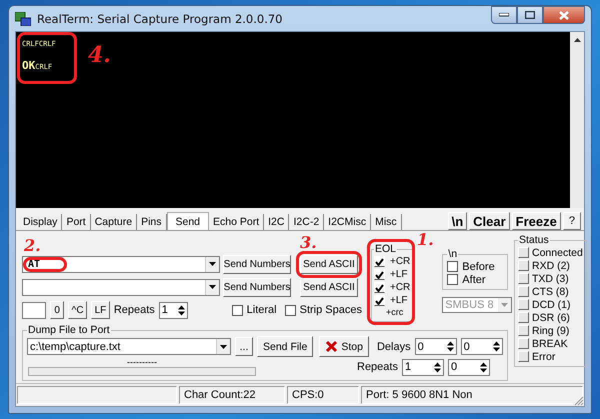  What do you see at coordinates (57, 310) in the screenshot?
I see `char-button: 0` at bounding box center [57, 310].